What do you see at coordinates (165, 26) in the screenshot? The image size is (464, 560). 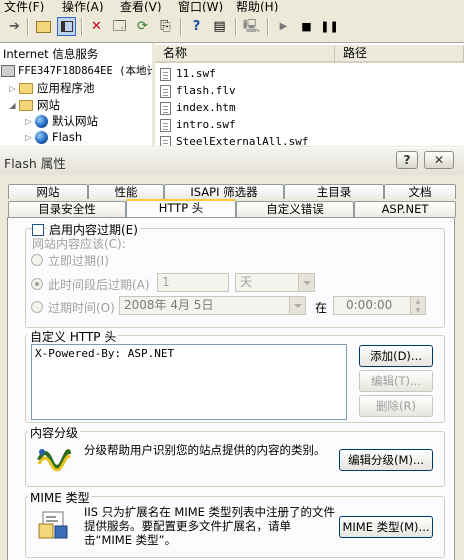 I see `export-list-icon: ⎘` at bounding box center [165, 26].